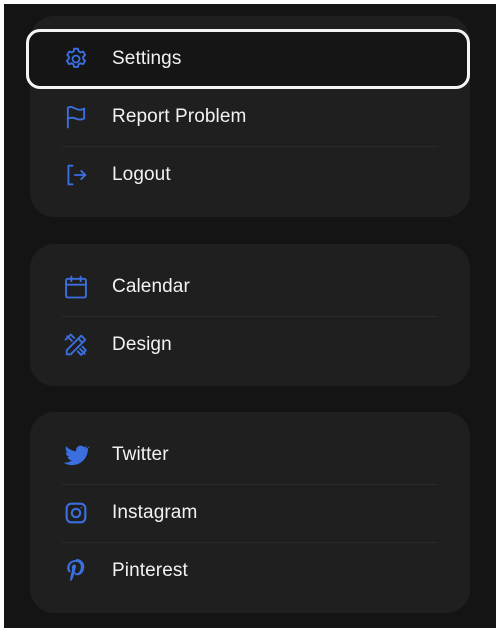 The width and height of the screenshot is (500, 632). I want to click on menu-item-instagram: Instagram, so click(250, 513).